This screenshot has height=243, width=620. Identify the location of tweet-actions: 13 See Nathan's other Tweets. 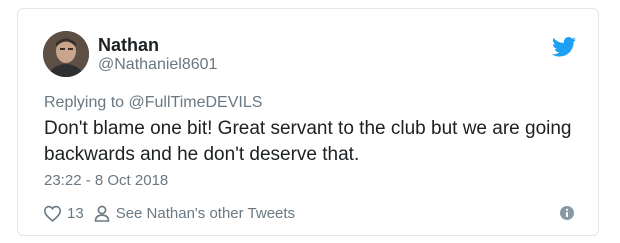
(169, 213).